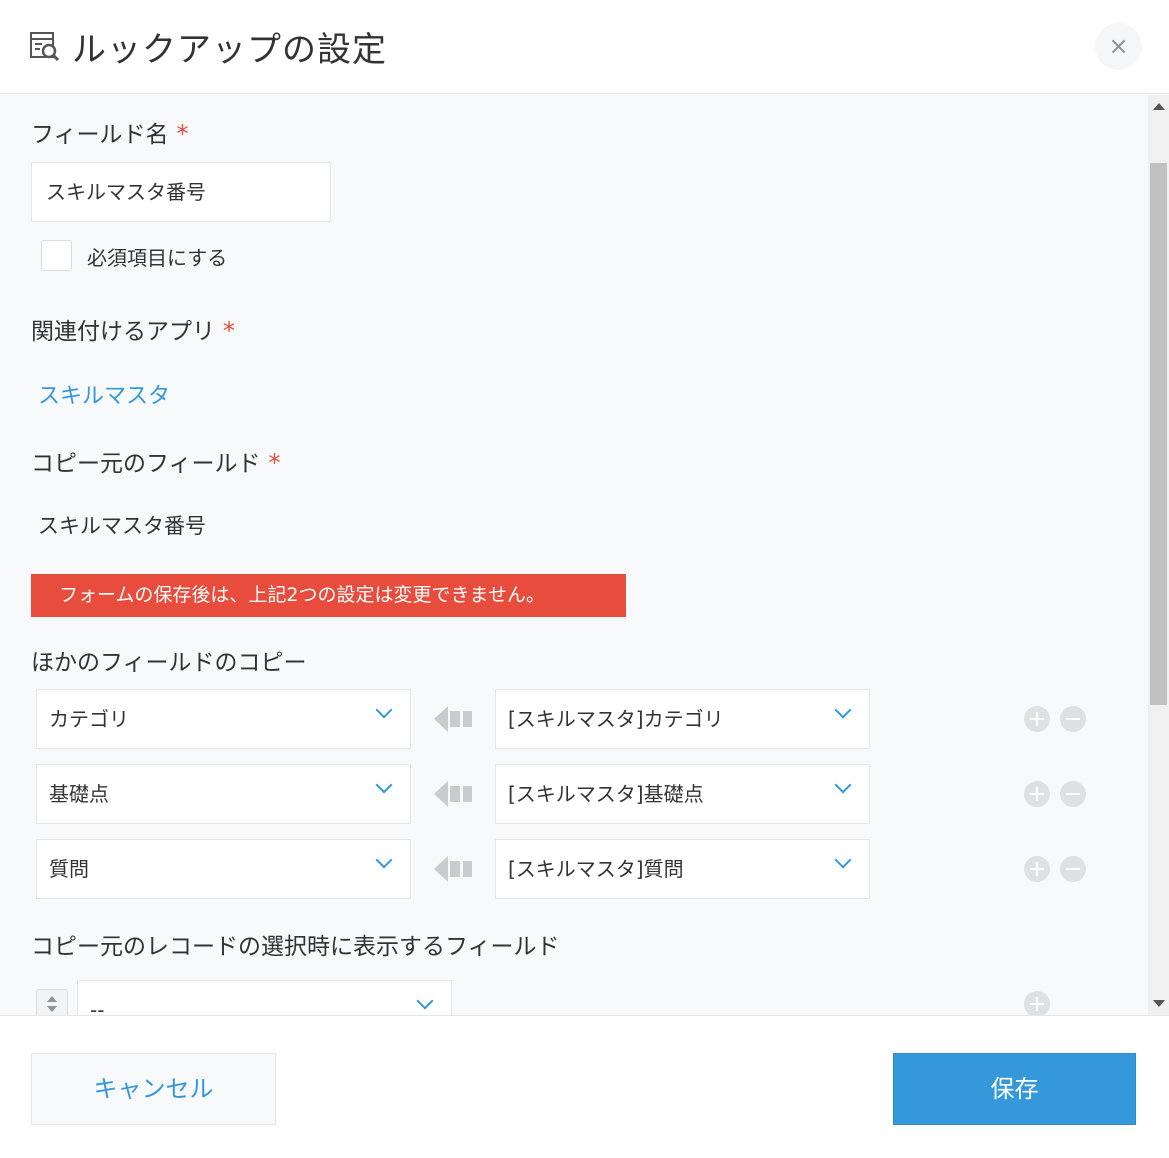 This screenshot has width=1169, height=1158. I want to click on source-field-label: コピー元のフィールド *, so click(156, 463).